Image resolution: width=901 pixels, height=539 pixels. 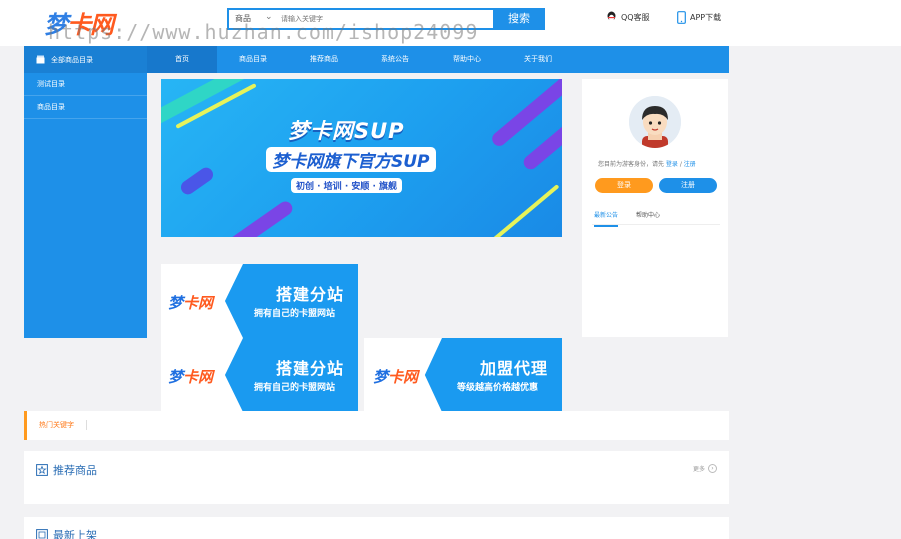 What do you see at coordinates (253, 59) in the screenshot?
I see `nav-catalog: 商品目录` at bounding box center [253, 59].